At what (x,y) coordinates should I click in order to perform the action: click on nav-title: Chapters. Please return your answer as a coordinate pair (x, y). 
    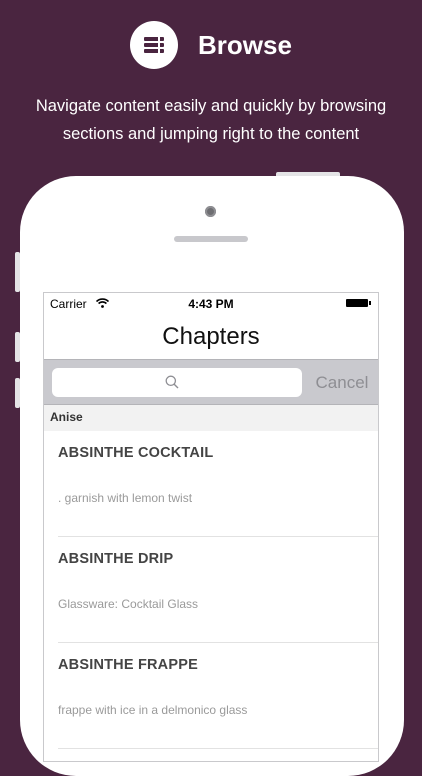
    Looking at the image, I should click on (211, 336).